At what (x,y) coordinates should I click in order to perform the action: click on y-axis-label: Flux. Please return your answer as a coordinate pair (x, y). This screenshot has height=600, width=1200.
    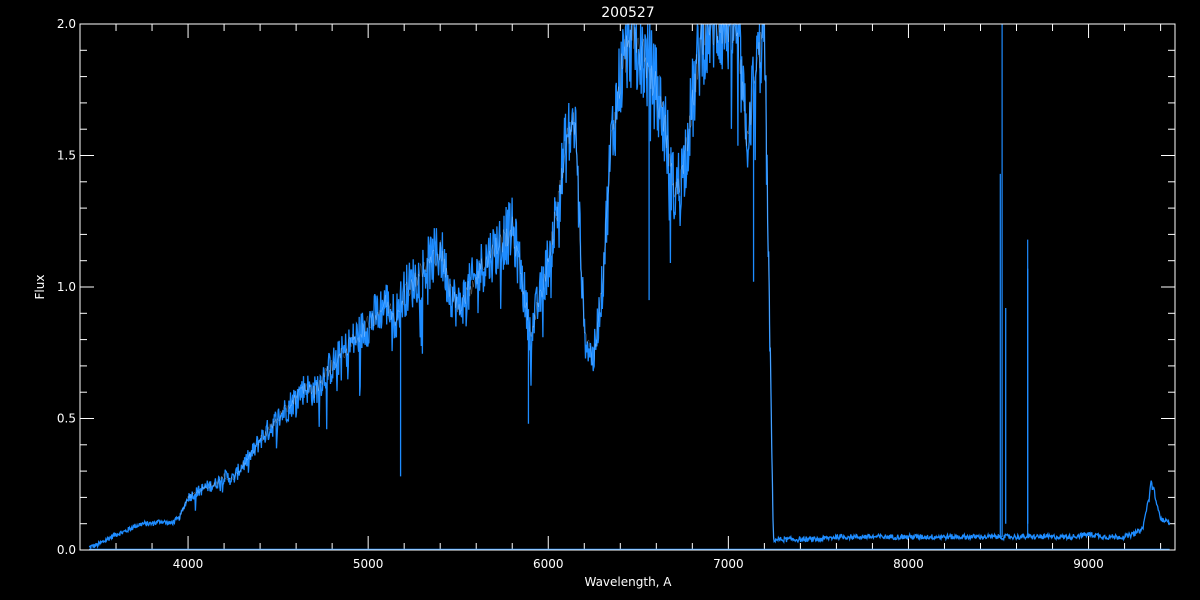
    Looking at the image, I should click on (40, 287).